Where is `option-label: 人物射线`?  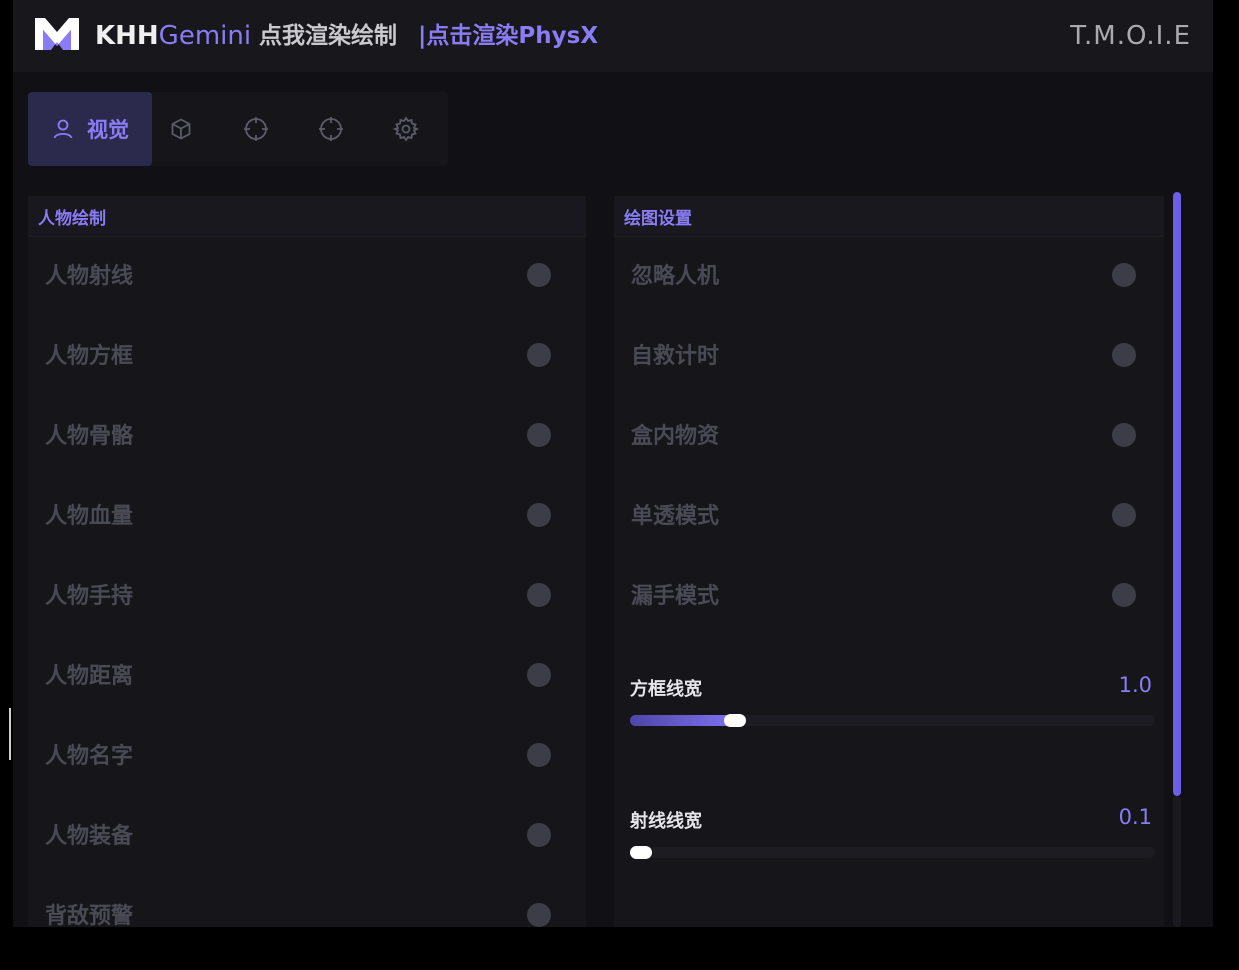
option-label: 人物射线 is located at coordinates (89, 276).